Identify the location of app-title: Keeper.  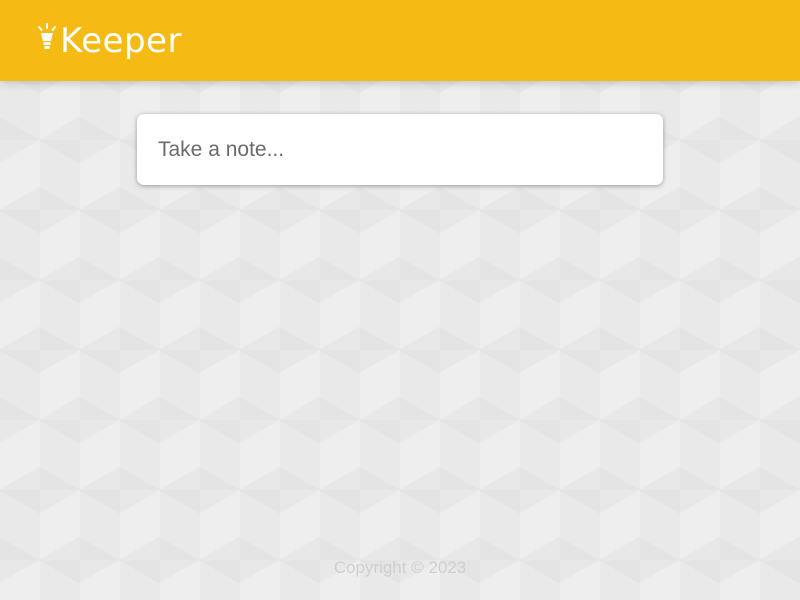
(121, 40).